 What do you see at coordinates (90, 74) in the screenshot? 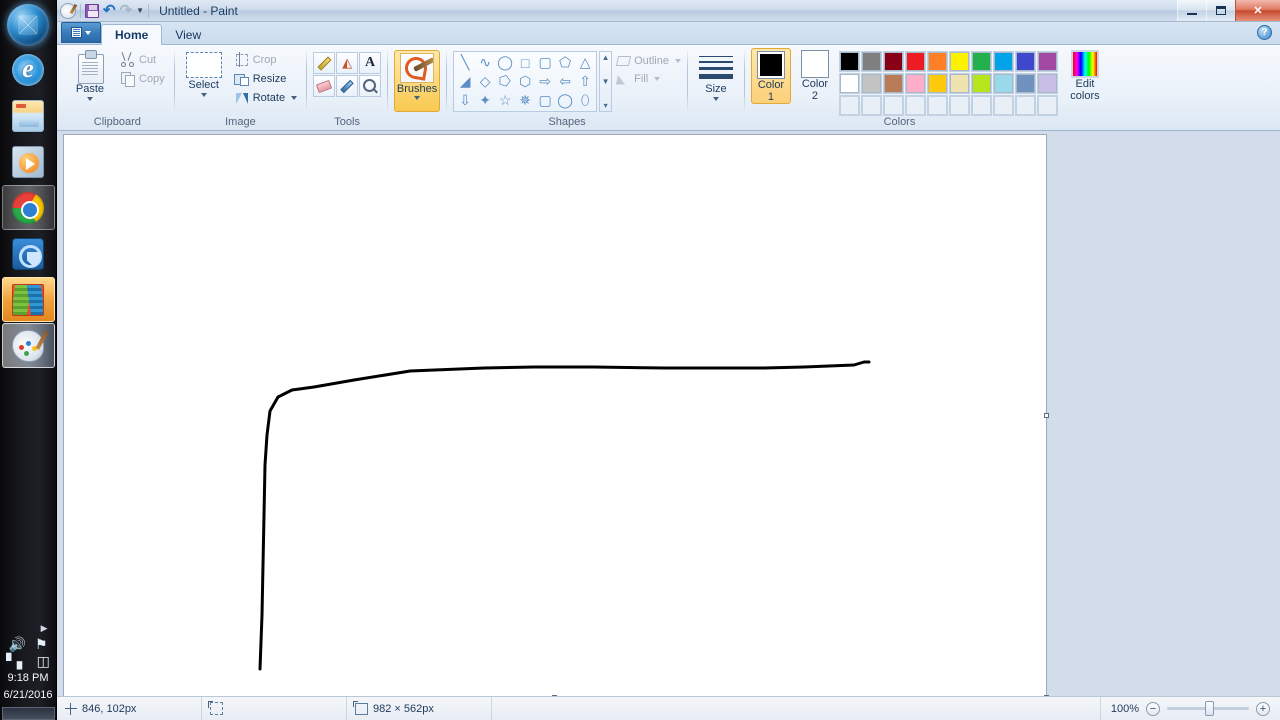
I see `paste-button: Paste` at bounding box center [90, 74].